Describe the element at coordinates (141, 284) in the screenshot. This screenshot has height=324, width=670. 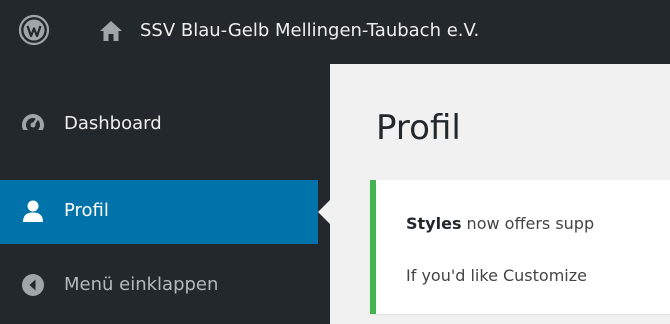
I see `sidebar-item-label: Menü einklappen` at that location.